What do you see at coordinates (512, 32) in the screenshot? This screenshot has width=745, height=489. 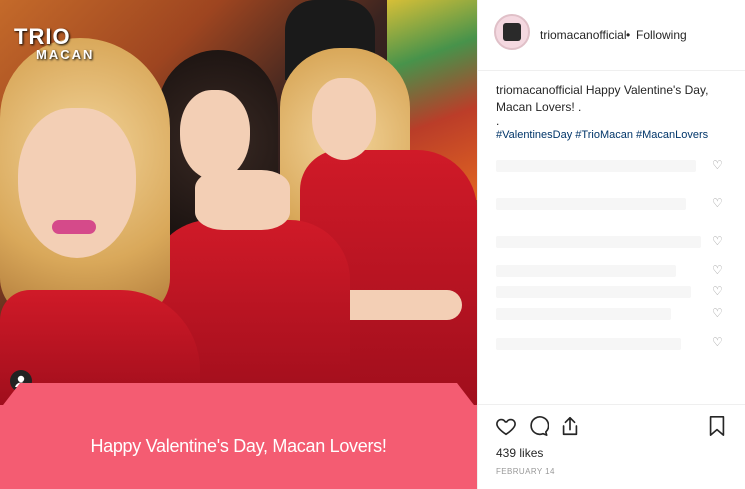 I see `avatar` at bounding box center [512, 32].